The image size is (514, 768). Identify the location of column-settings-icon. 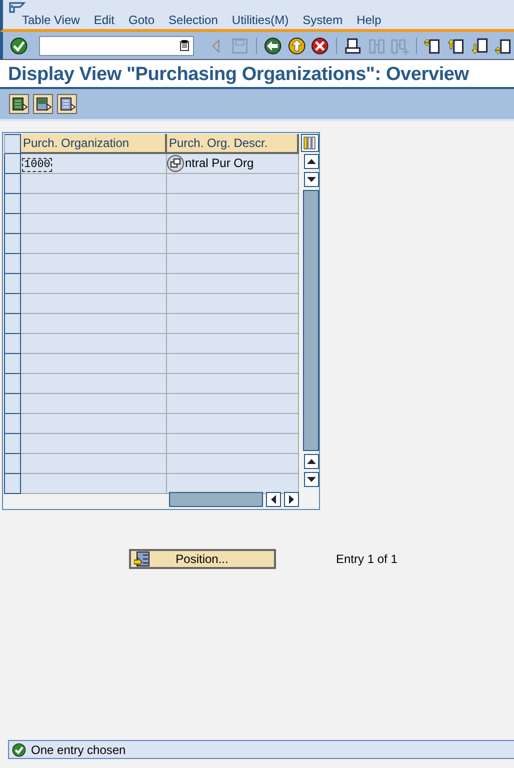
(310, 143).